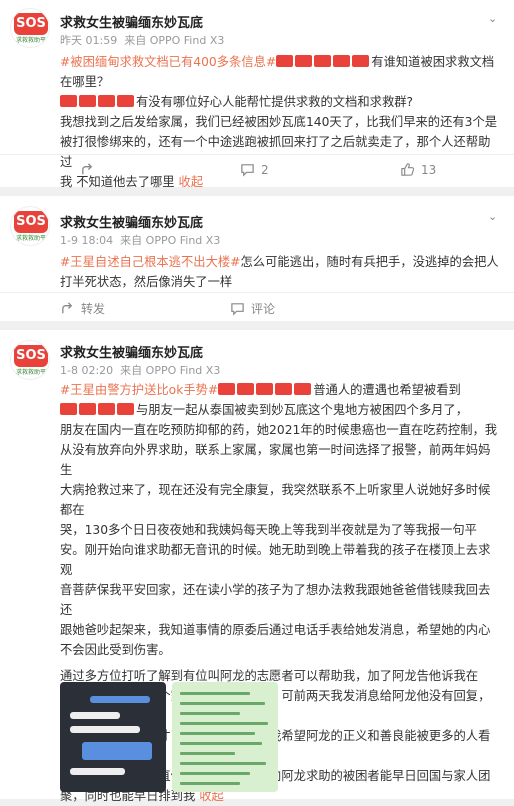 This screenshot has width=514, height=806. What do you see at coordinates (429, 169) in the screenshot?
I see `like-count: 13` at bounding box center [429, 169].